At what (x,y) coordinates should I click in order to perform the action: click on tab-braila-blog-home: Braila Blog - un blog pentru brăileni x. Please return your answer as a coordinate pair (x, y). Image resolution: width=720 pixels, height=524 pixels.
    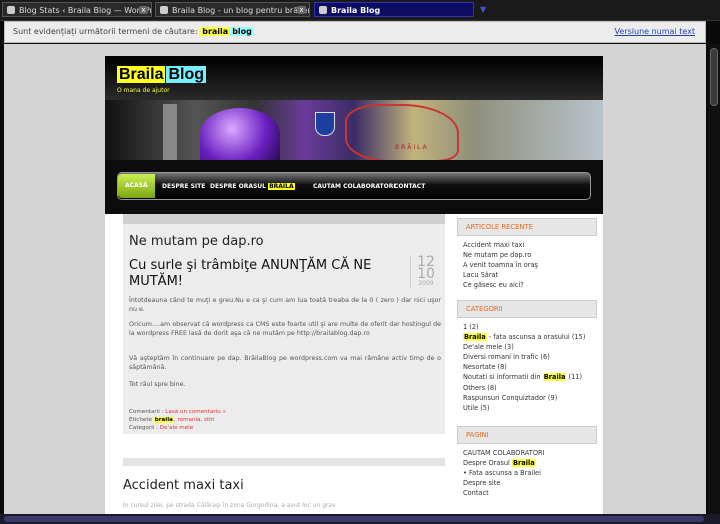
    Looking at the image, I should click on (232, 9).